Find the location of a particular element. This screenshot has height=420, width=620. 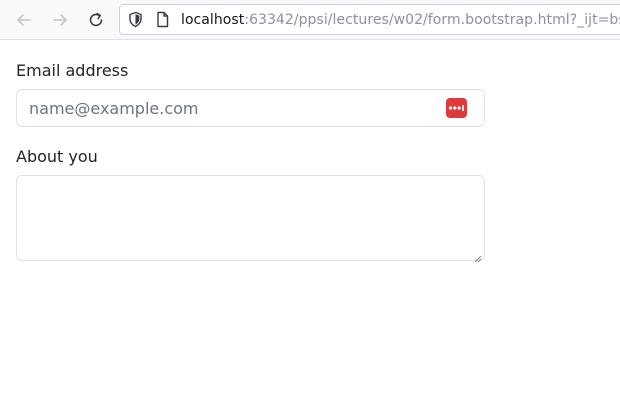

password-manager-icon is located at coordinates (456, 108).